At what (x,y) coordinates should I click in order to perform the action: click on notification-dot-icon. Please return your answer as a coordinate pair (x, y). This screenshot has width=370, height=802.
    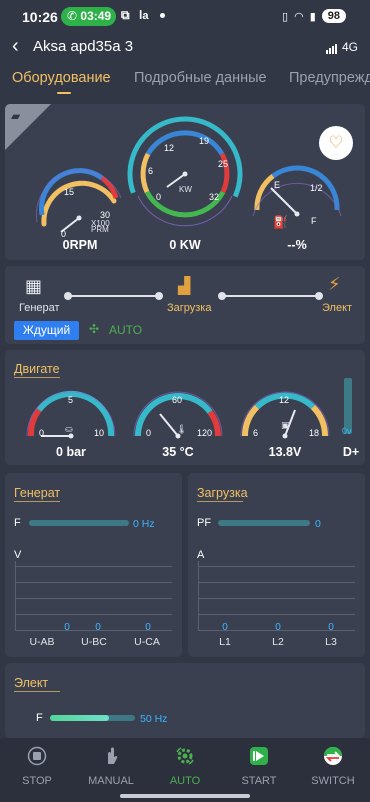
    Looking at the image, I should click on (162, 15).